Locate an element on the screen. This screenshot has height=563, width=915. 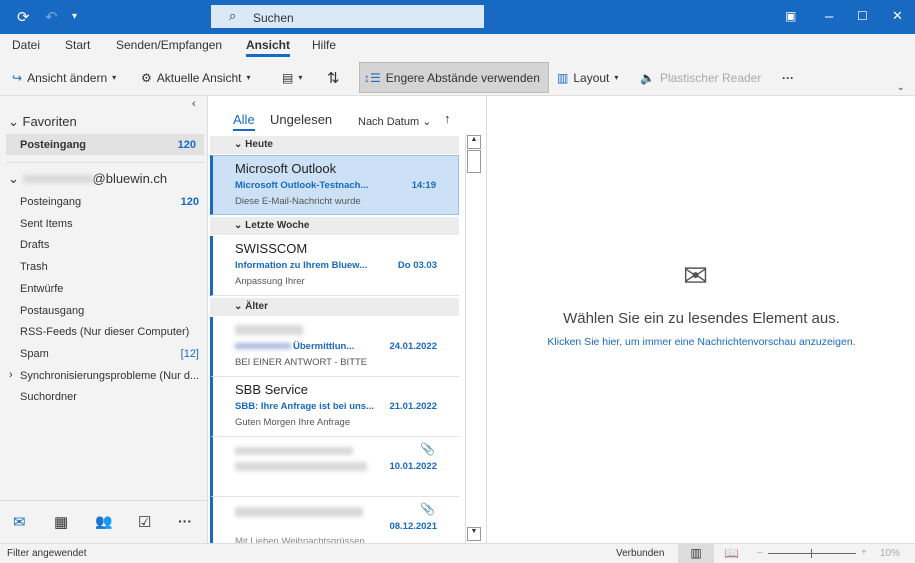
label: Layout is located at coordinates (591, 77).